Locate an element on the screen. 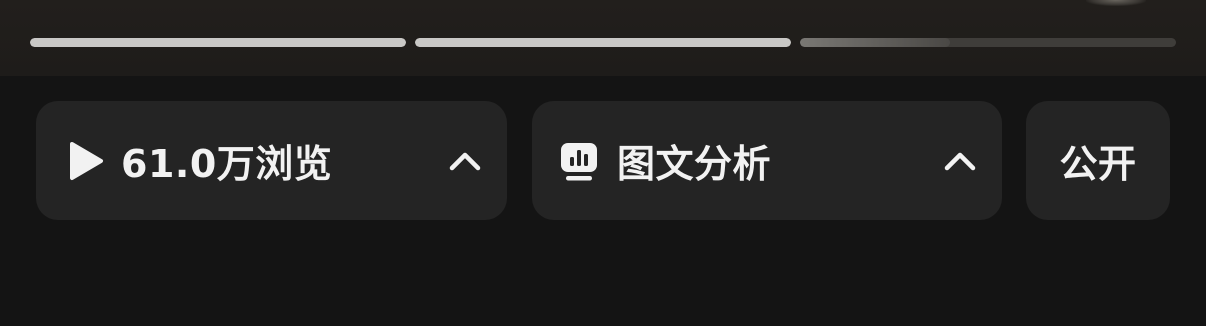 This screenshot has width=1206, height=326. views-button: 61.0万浏览 is located at coordinates (271, 160).